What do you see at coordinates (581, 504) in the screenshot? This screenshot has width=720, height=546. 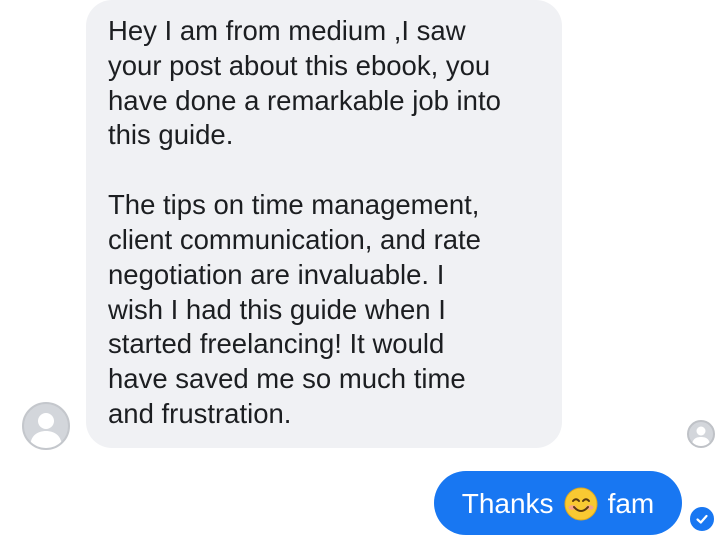 I see `smiling-face-icon` at bounding box center [581, 504].